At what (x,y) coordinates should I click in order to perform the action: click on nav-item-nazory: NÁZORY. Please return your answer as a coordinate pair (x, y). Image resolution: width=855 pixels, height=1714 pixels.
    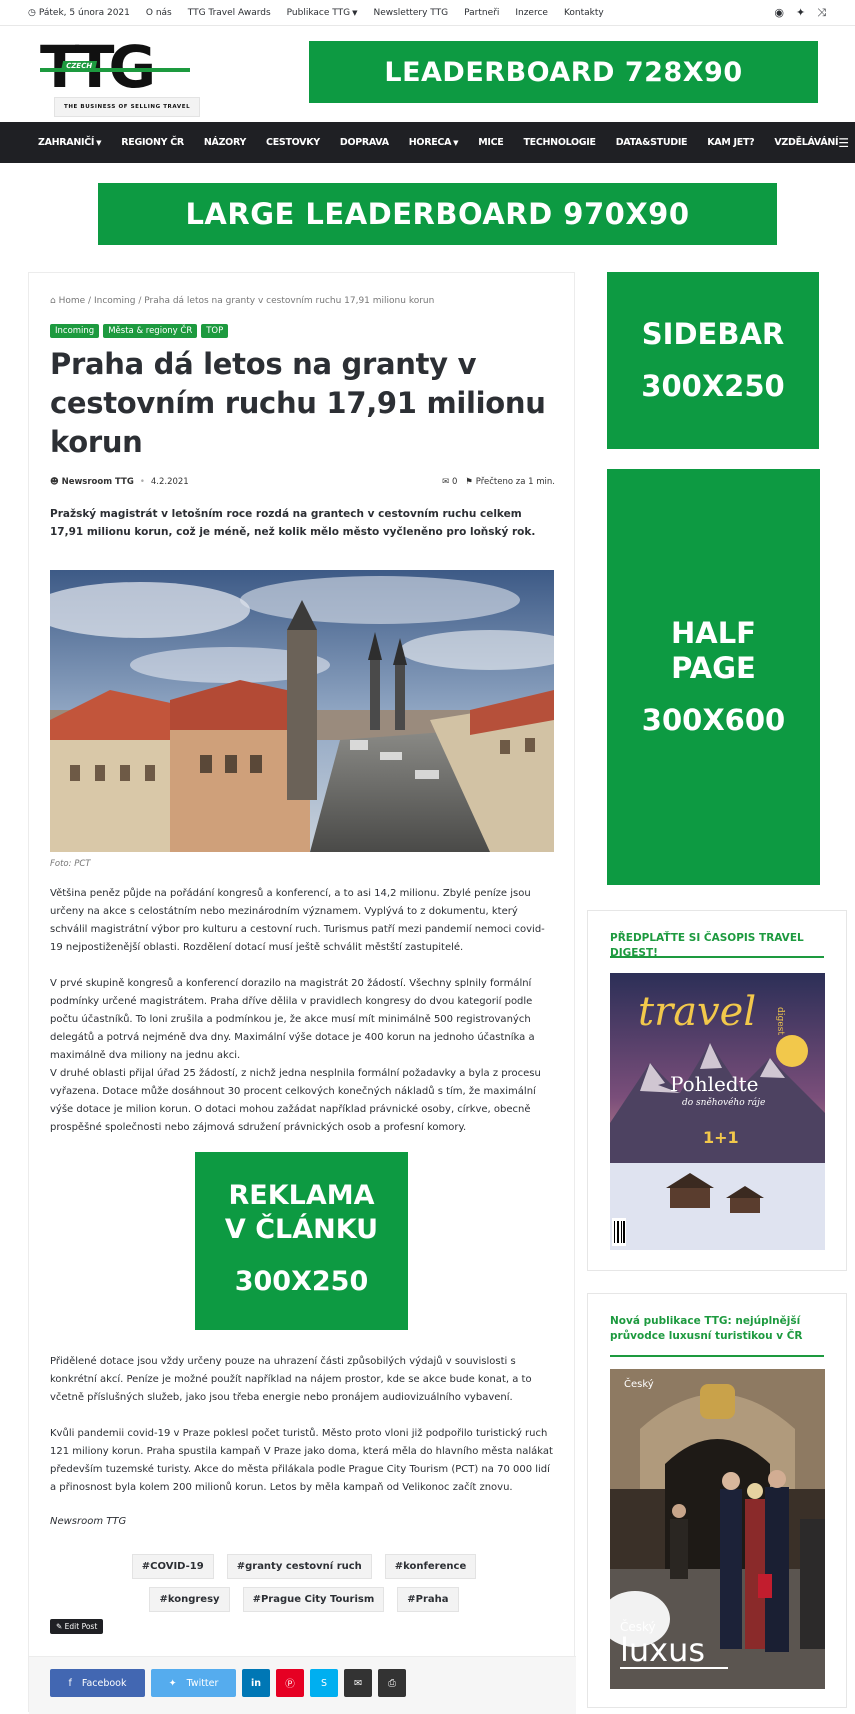
    Looking at the image, I should click on (225, 142).